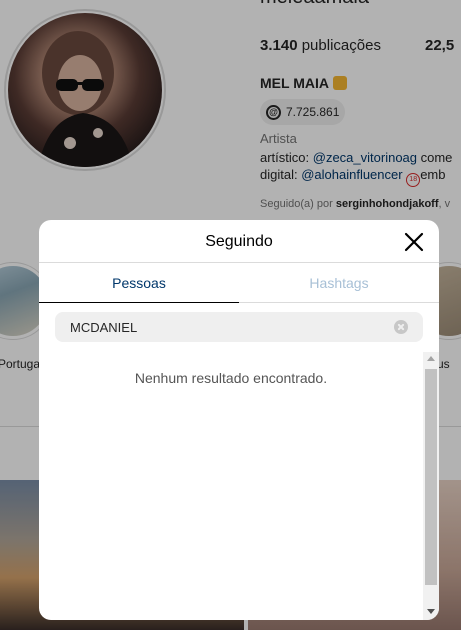  What do you see at coordinates (231, 378) in the screenshot?
I see `empty-results-message: Nenhum resultado encontrado.` at bounding box center [231, 378].